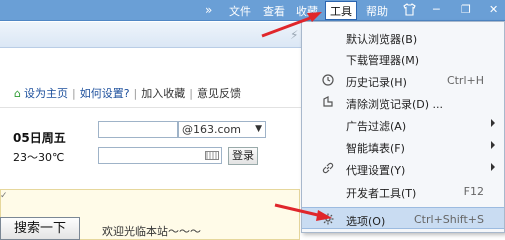  Describe the element at coordinates (341, 10) in the screenshot. I see `menu-tools: 工具` at that location.